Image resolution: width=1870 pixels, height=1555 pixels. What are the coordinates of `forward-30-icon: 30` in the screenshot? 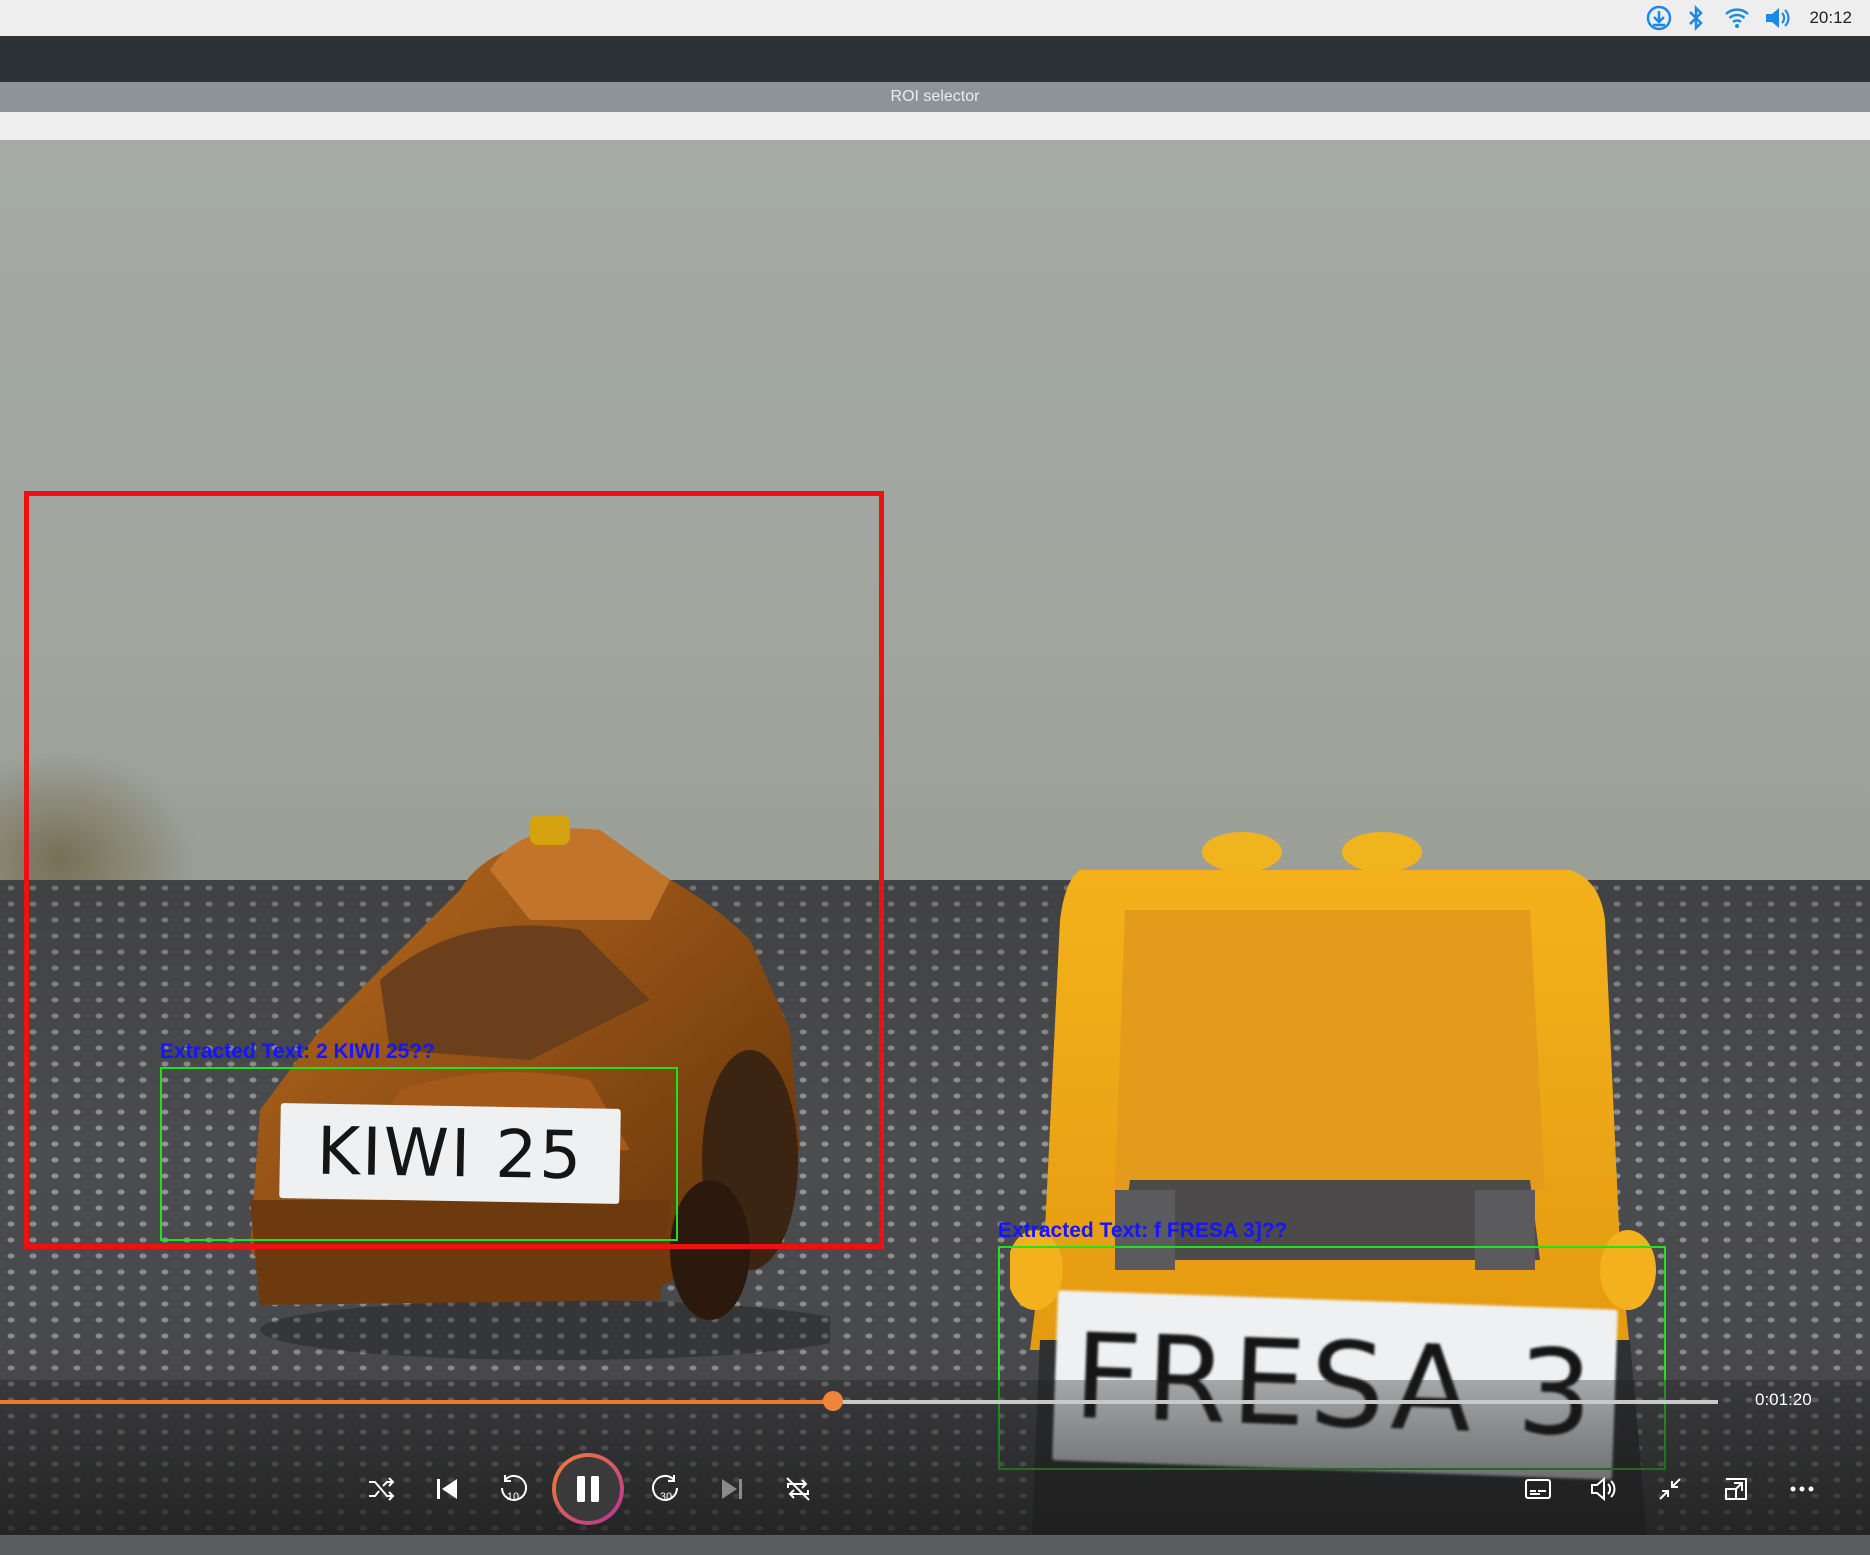 It's located at (666, 1489).